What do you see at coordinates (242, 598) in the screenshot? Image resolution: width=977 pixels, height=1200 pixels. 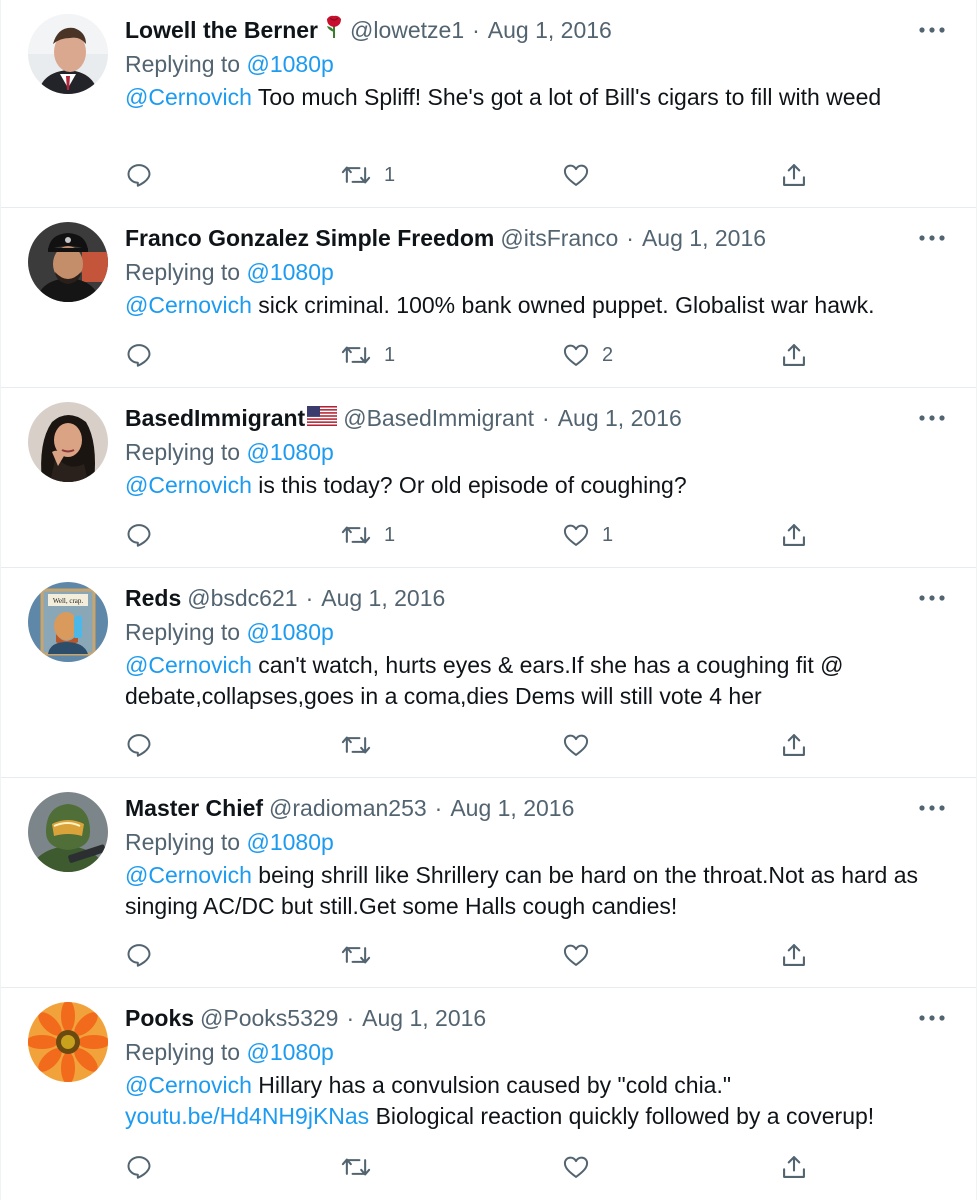 I see `handle: @bsdc621` at bounding box center [242, 598].